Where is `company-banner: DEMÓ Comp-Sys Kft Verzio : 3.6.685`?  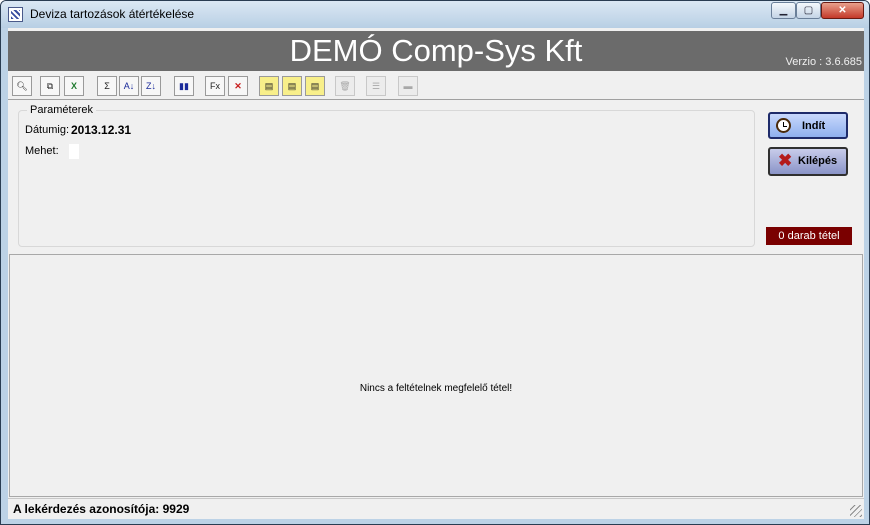 company-banner: DEMÓ Comp-Sys Kft Verzio : 3.6.685 is located at coordinates (436, 51).